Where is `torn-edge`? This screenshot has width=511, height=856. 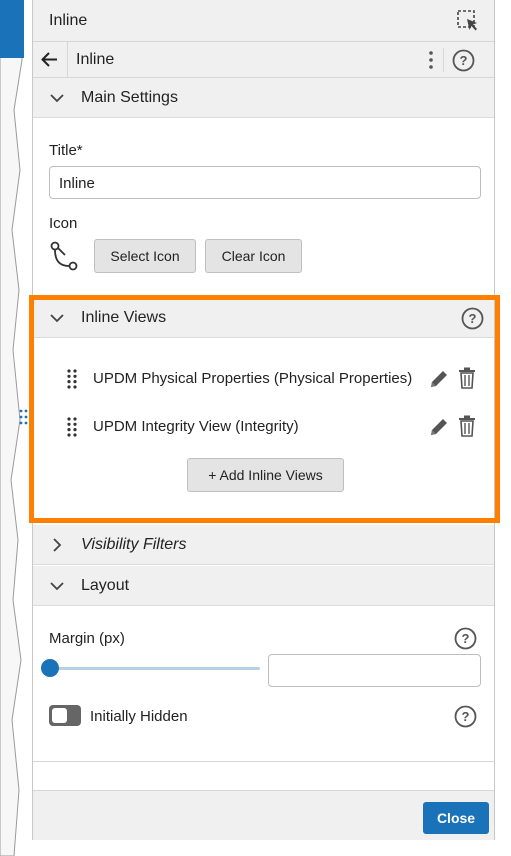 torn-edge is located at coordinates (11, 428).